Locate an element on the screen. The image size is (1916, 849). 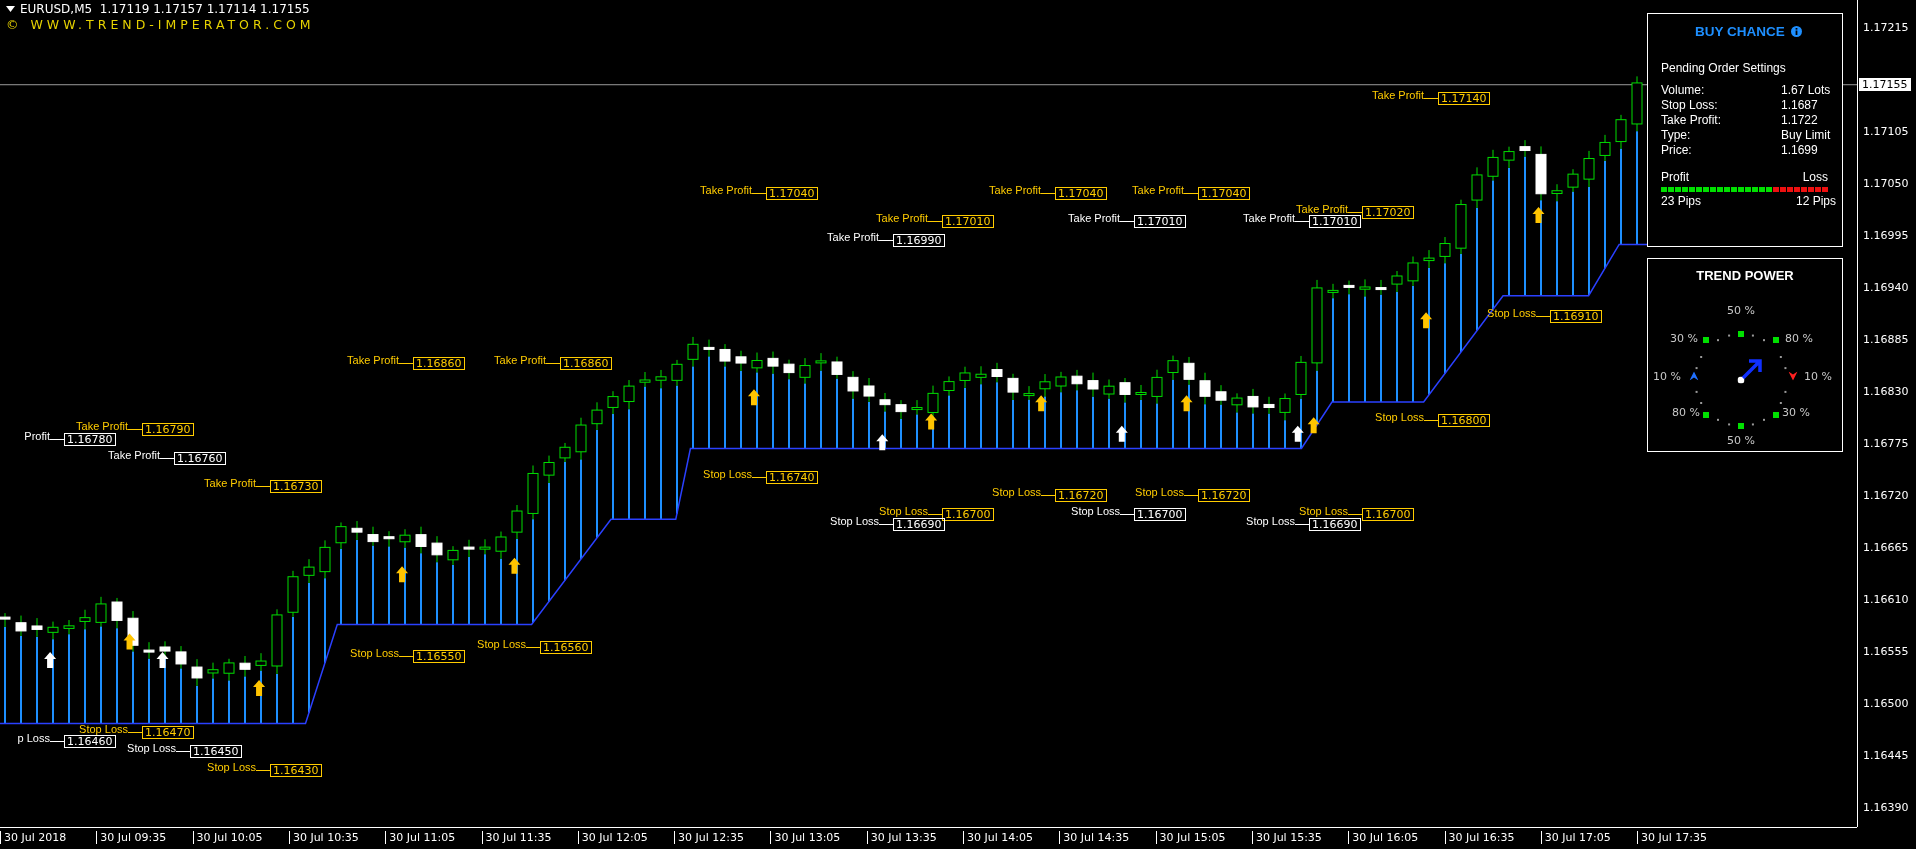
profit-label: Profit is located at coordinates (1675, 177).